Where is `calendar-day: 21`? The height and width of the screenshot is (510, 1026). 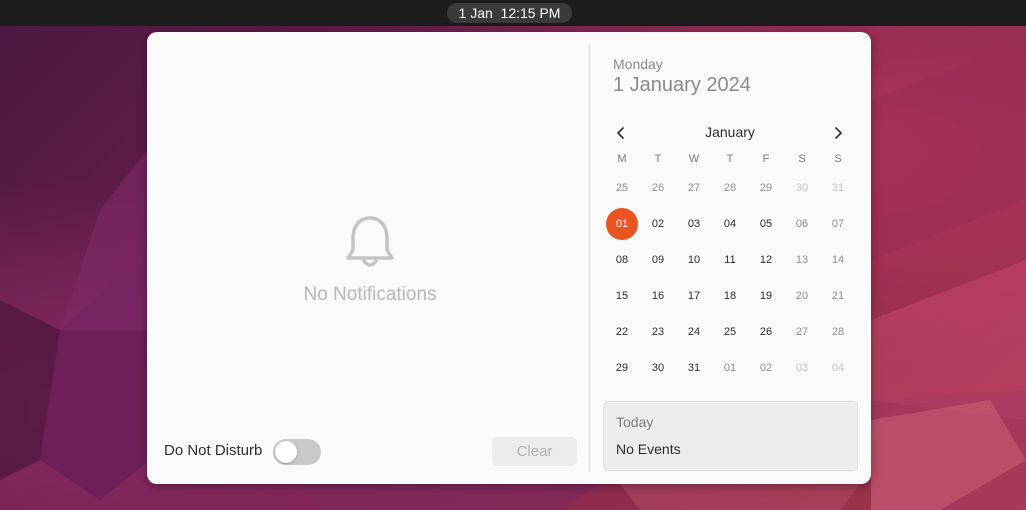 calendar-day: 21 is located at coordinates (838, 296).